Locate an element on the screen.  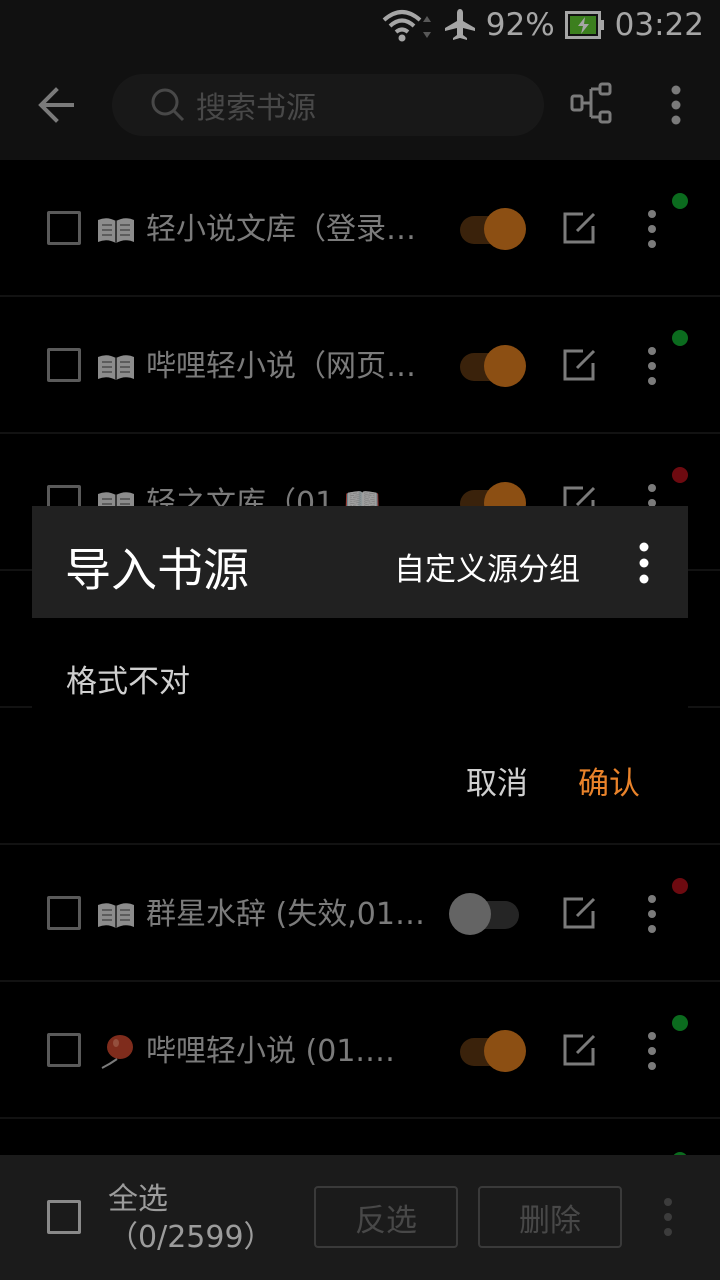
dialog-menu-icon is located at coordinates (644, 563).